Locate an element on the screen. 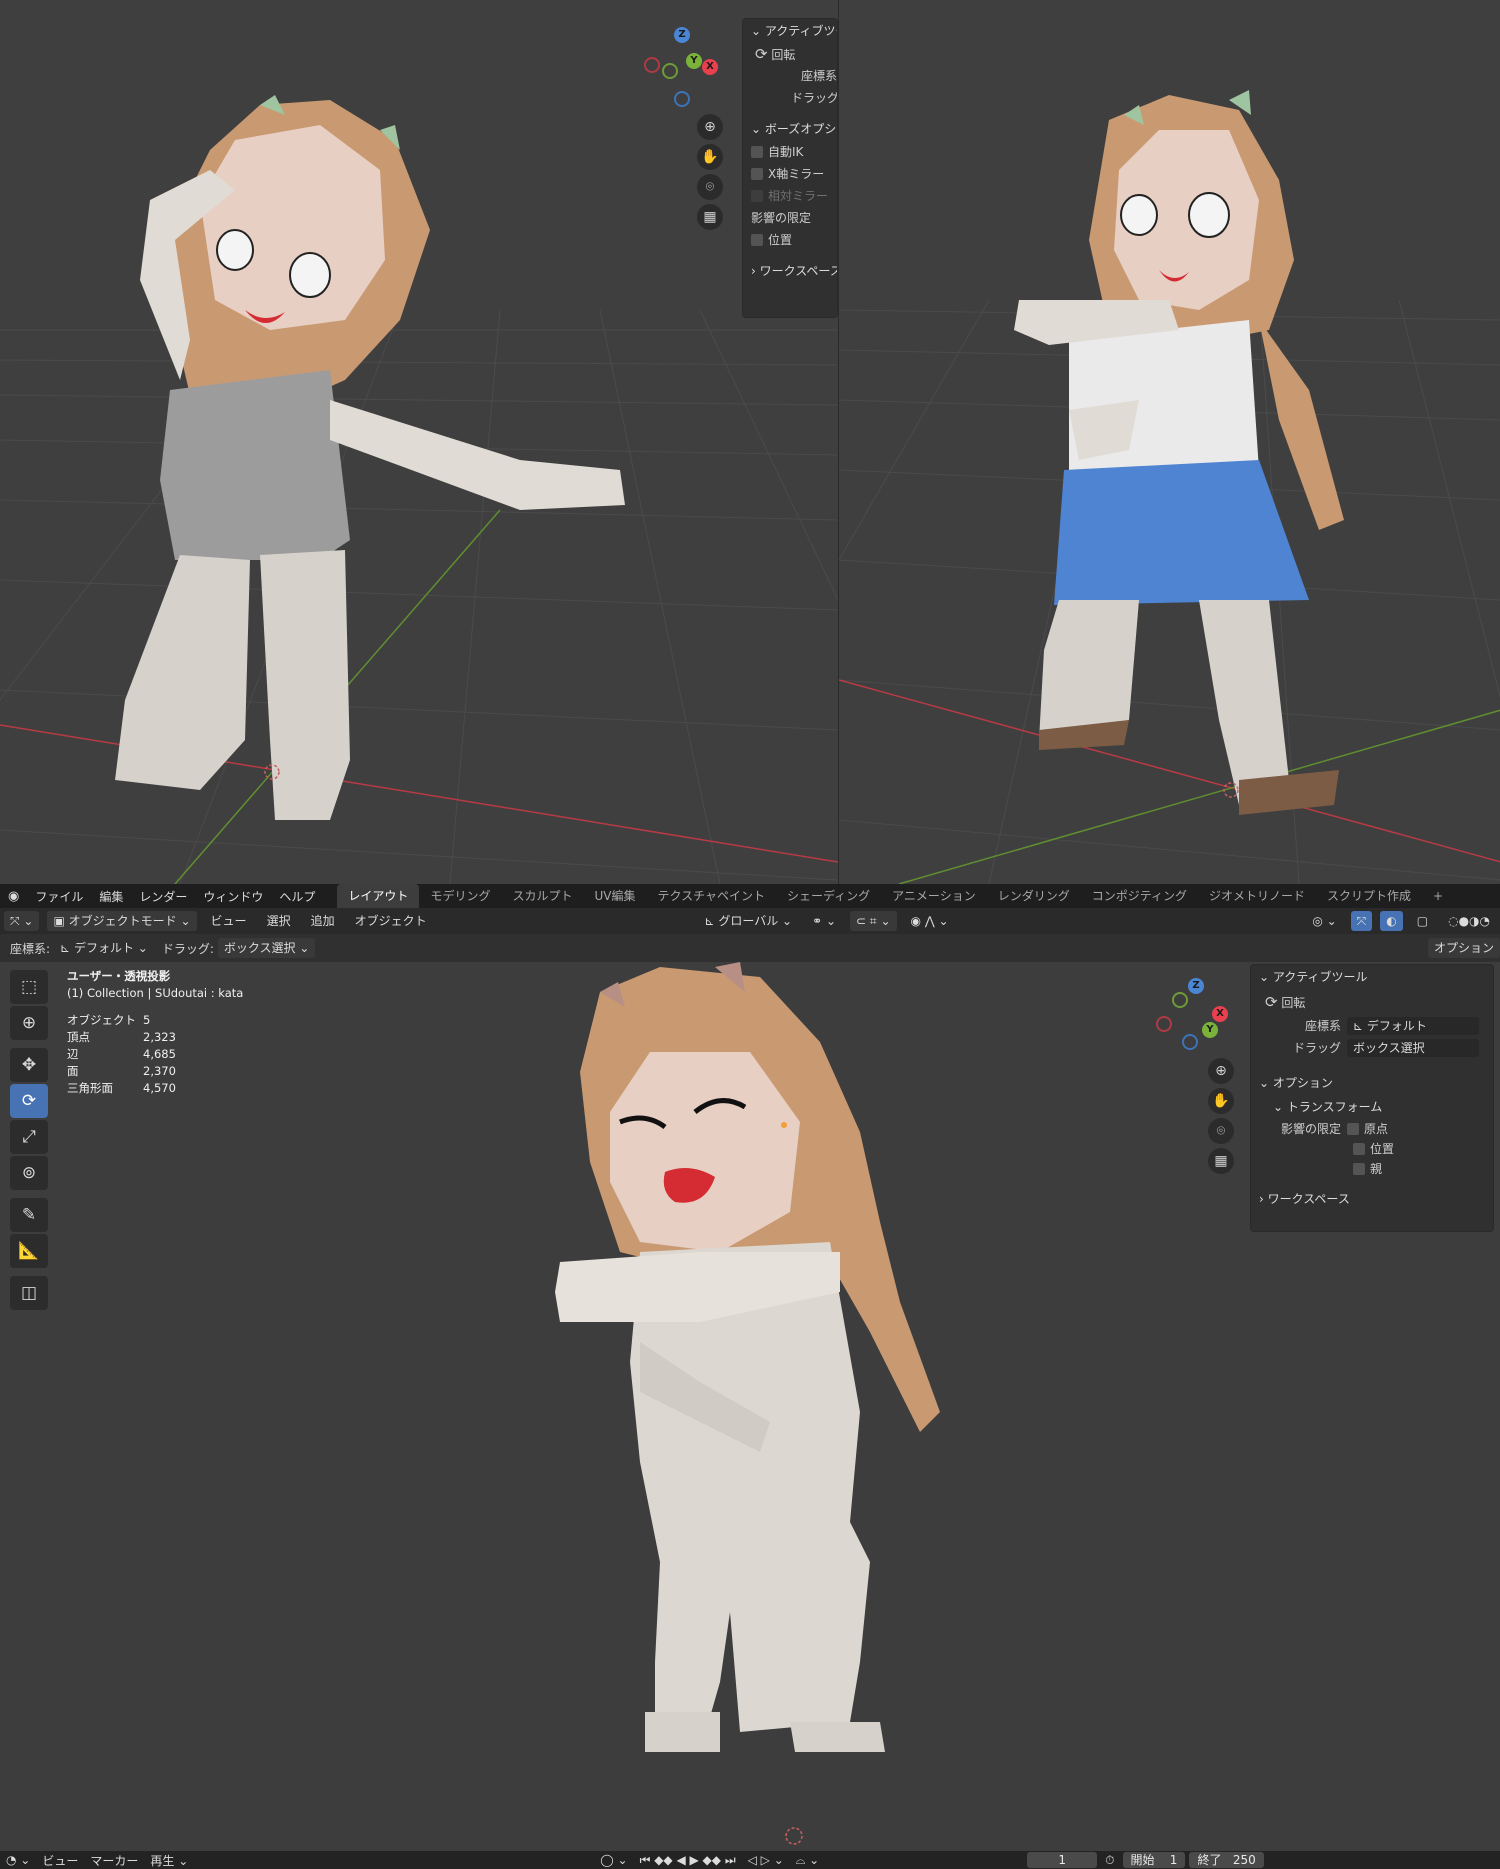  drag-dropdown: ボックス選択 ⌄ is located at coordinates (266, 948).